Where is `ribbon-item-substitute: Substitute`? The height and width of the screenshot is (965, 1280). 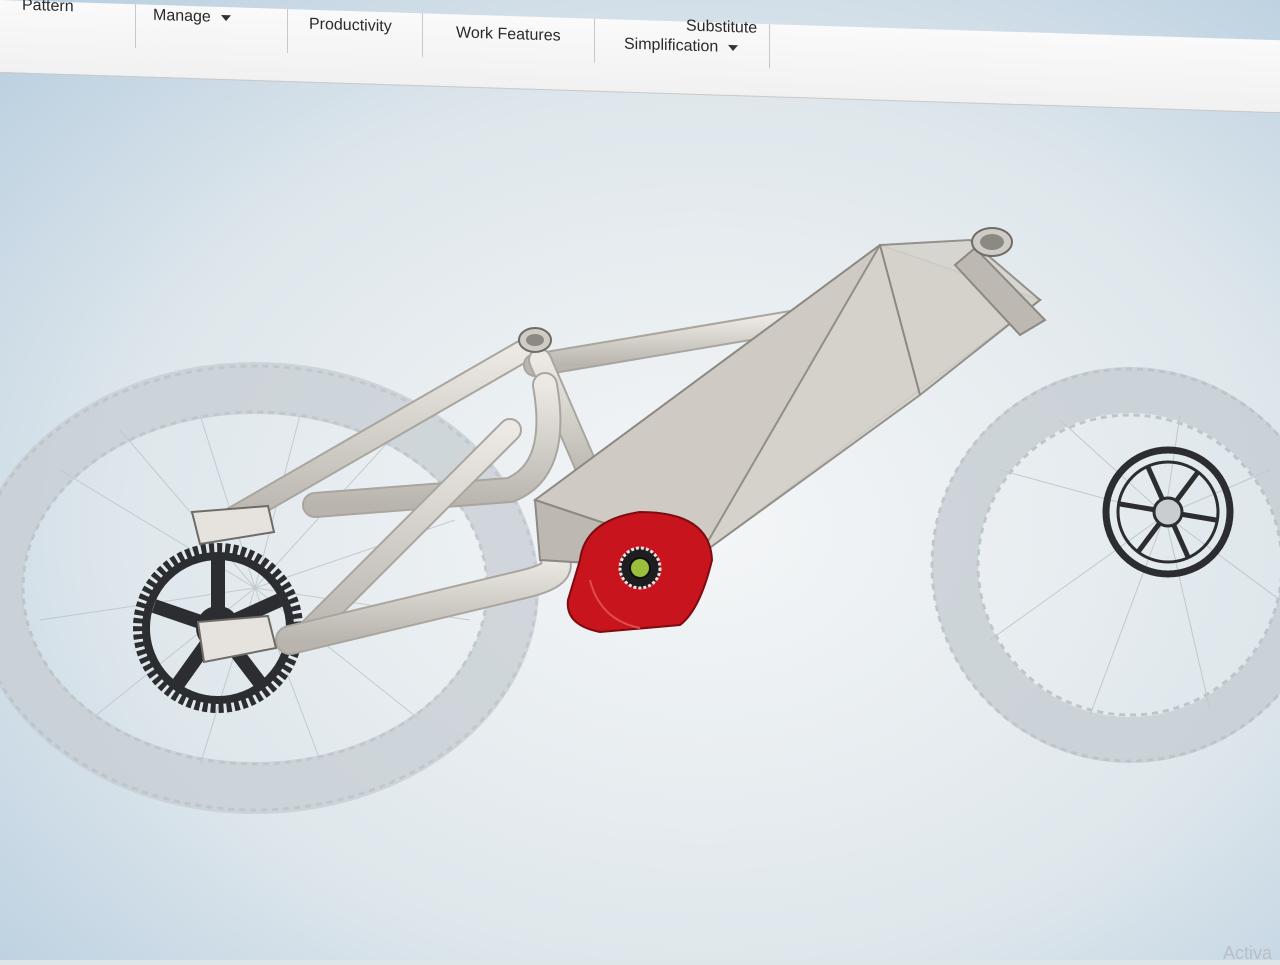 ribbon-item-substitute: Substitute is located at coordinates (721, 28).